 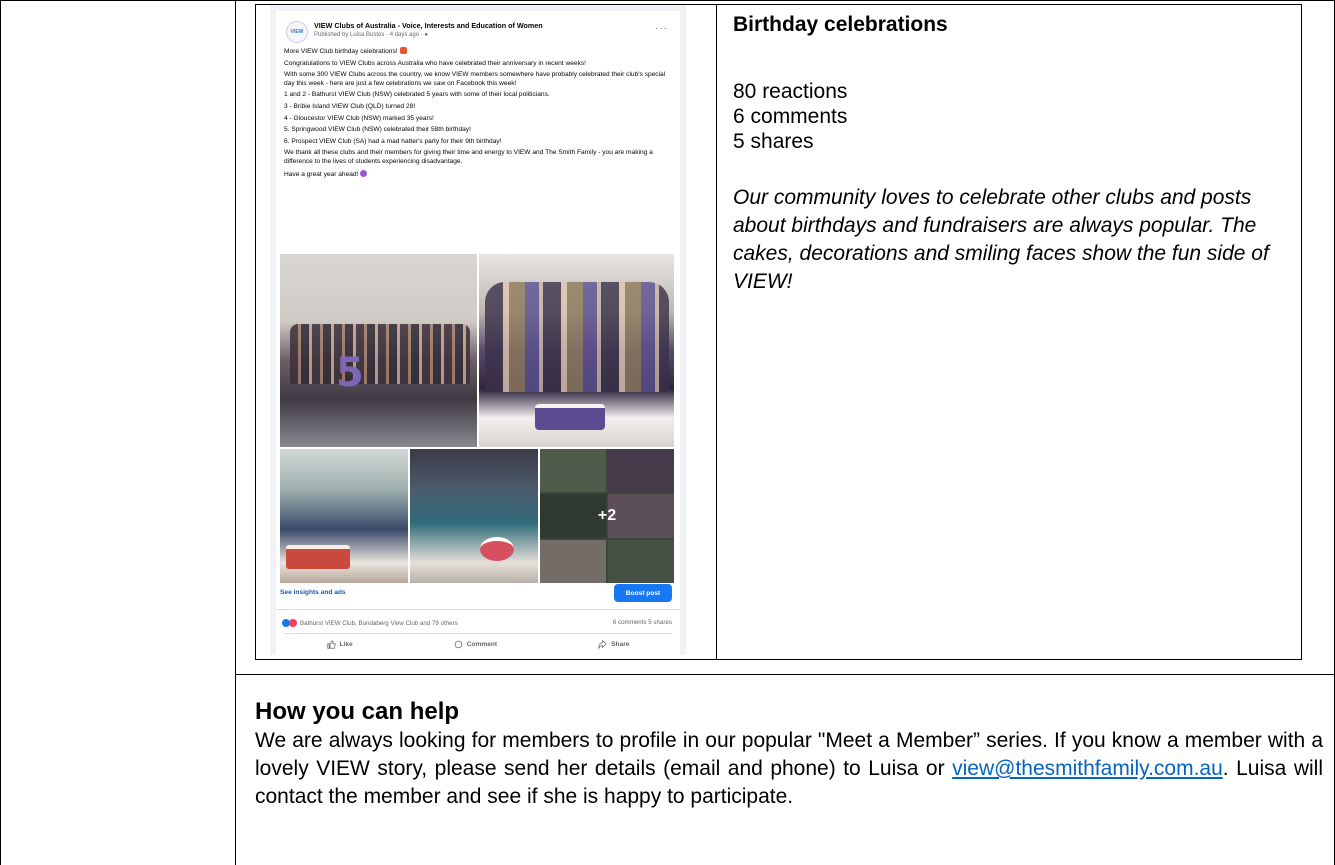 I want to click on comment-icon, so click(x=458, y=644).